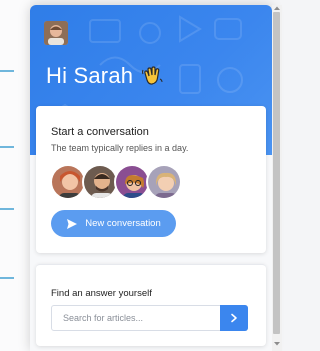 The width and height of the screenshot is (320, 351). Describe the element at coordinates (72, 223) in the screenshot. I see `send-icon` at that location.